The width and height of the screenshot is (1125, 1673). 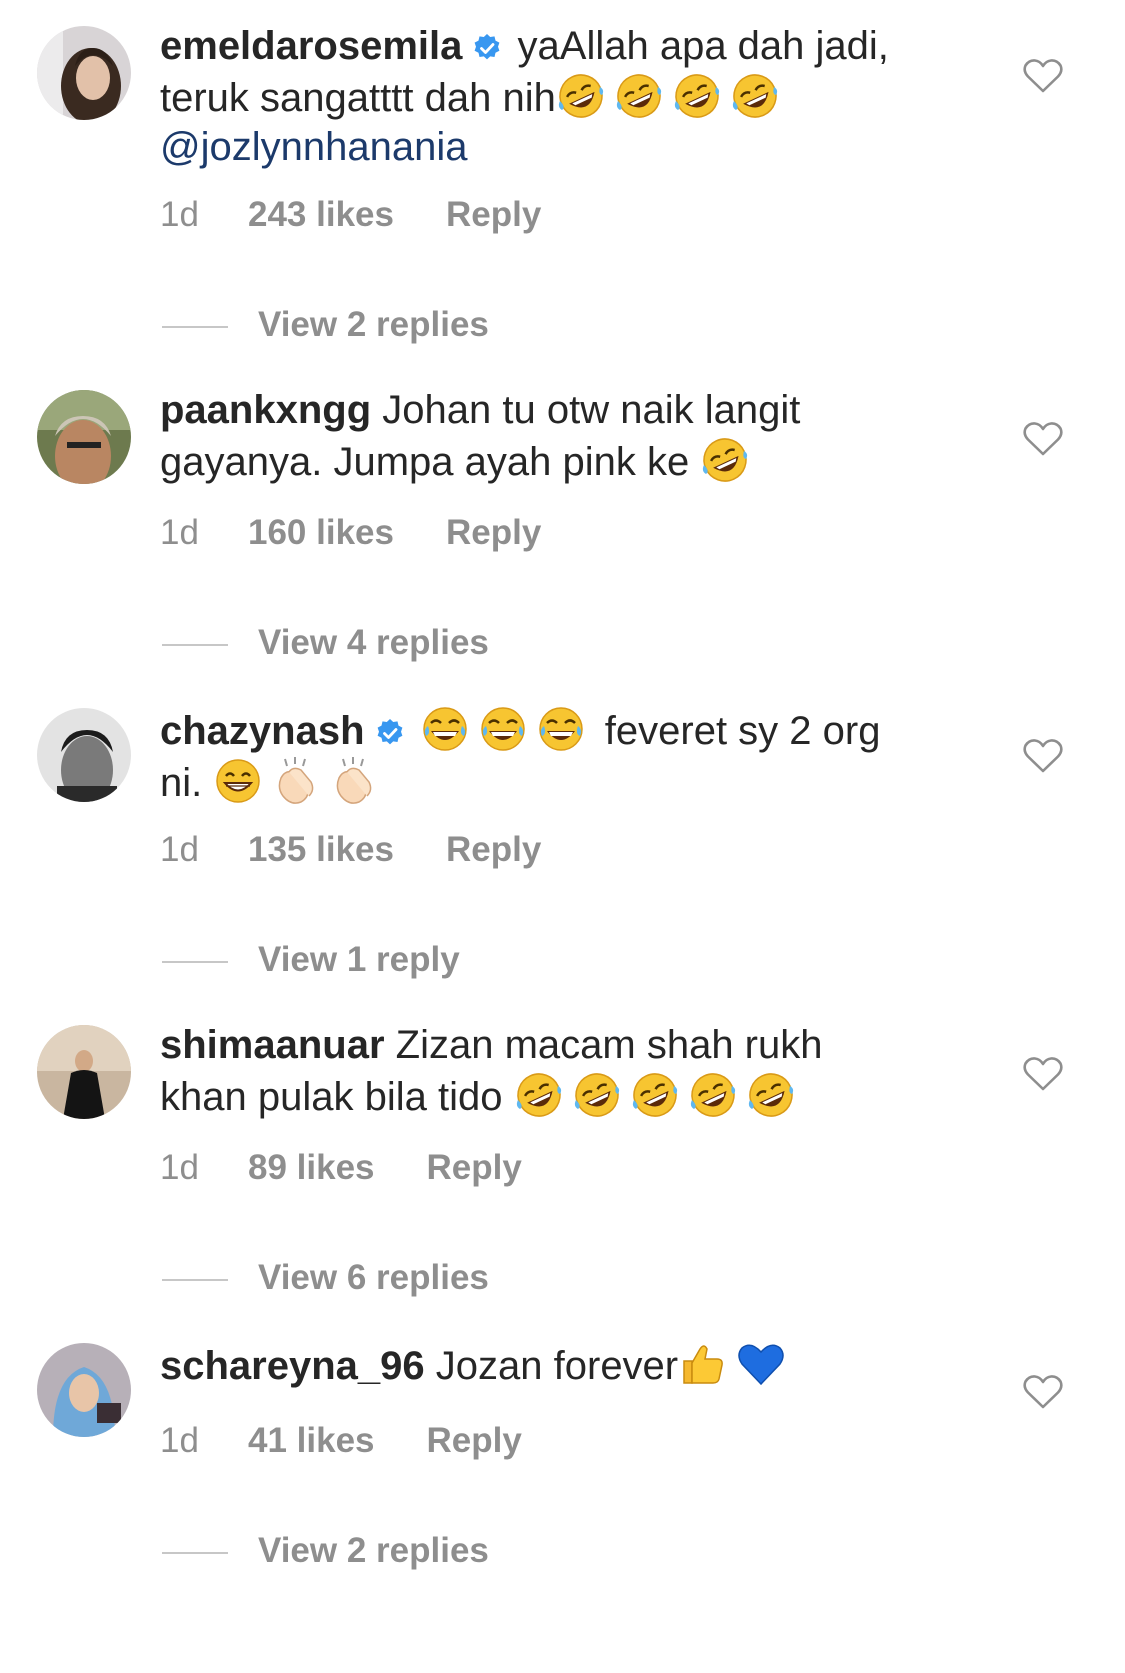 I want to click on likes-count: 243 likes, so click(x=321, y=215).